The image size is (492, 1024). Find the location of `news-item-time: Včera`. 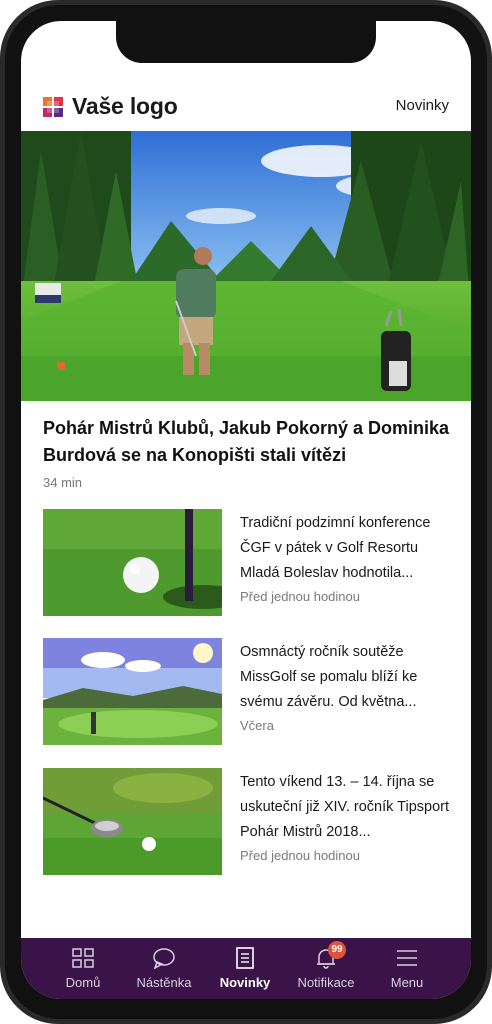

news-item-time: Včera is located at coordinates (257, 725).